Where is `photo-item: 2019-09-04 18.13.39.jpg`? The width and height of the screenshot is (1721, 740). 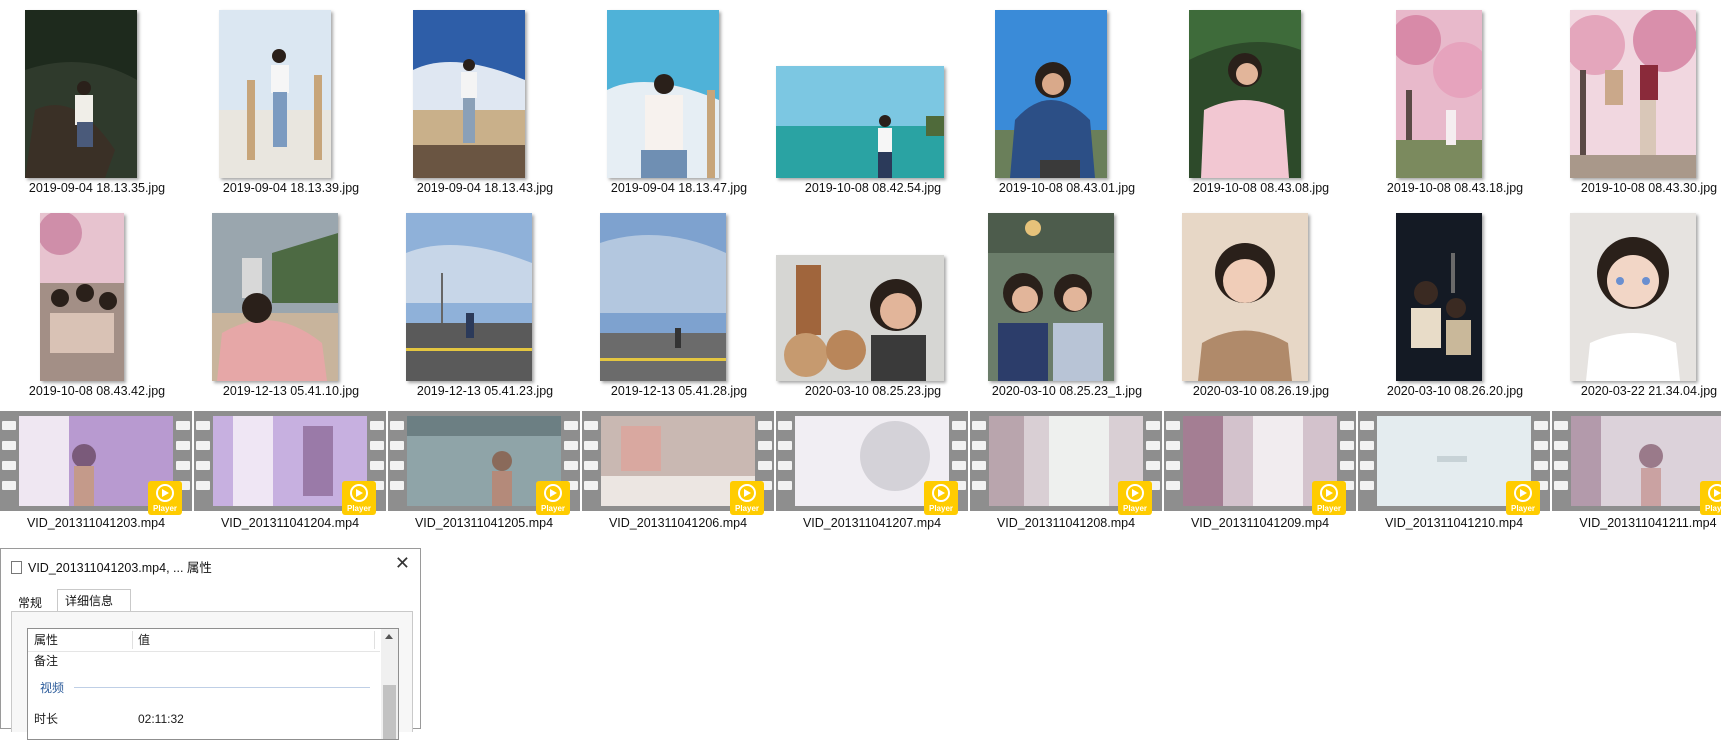
photo-item: 2019-09-04 18.13.39.jpg is located at coordinates (291, 100).